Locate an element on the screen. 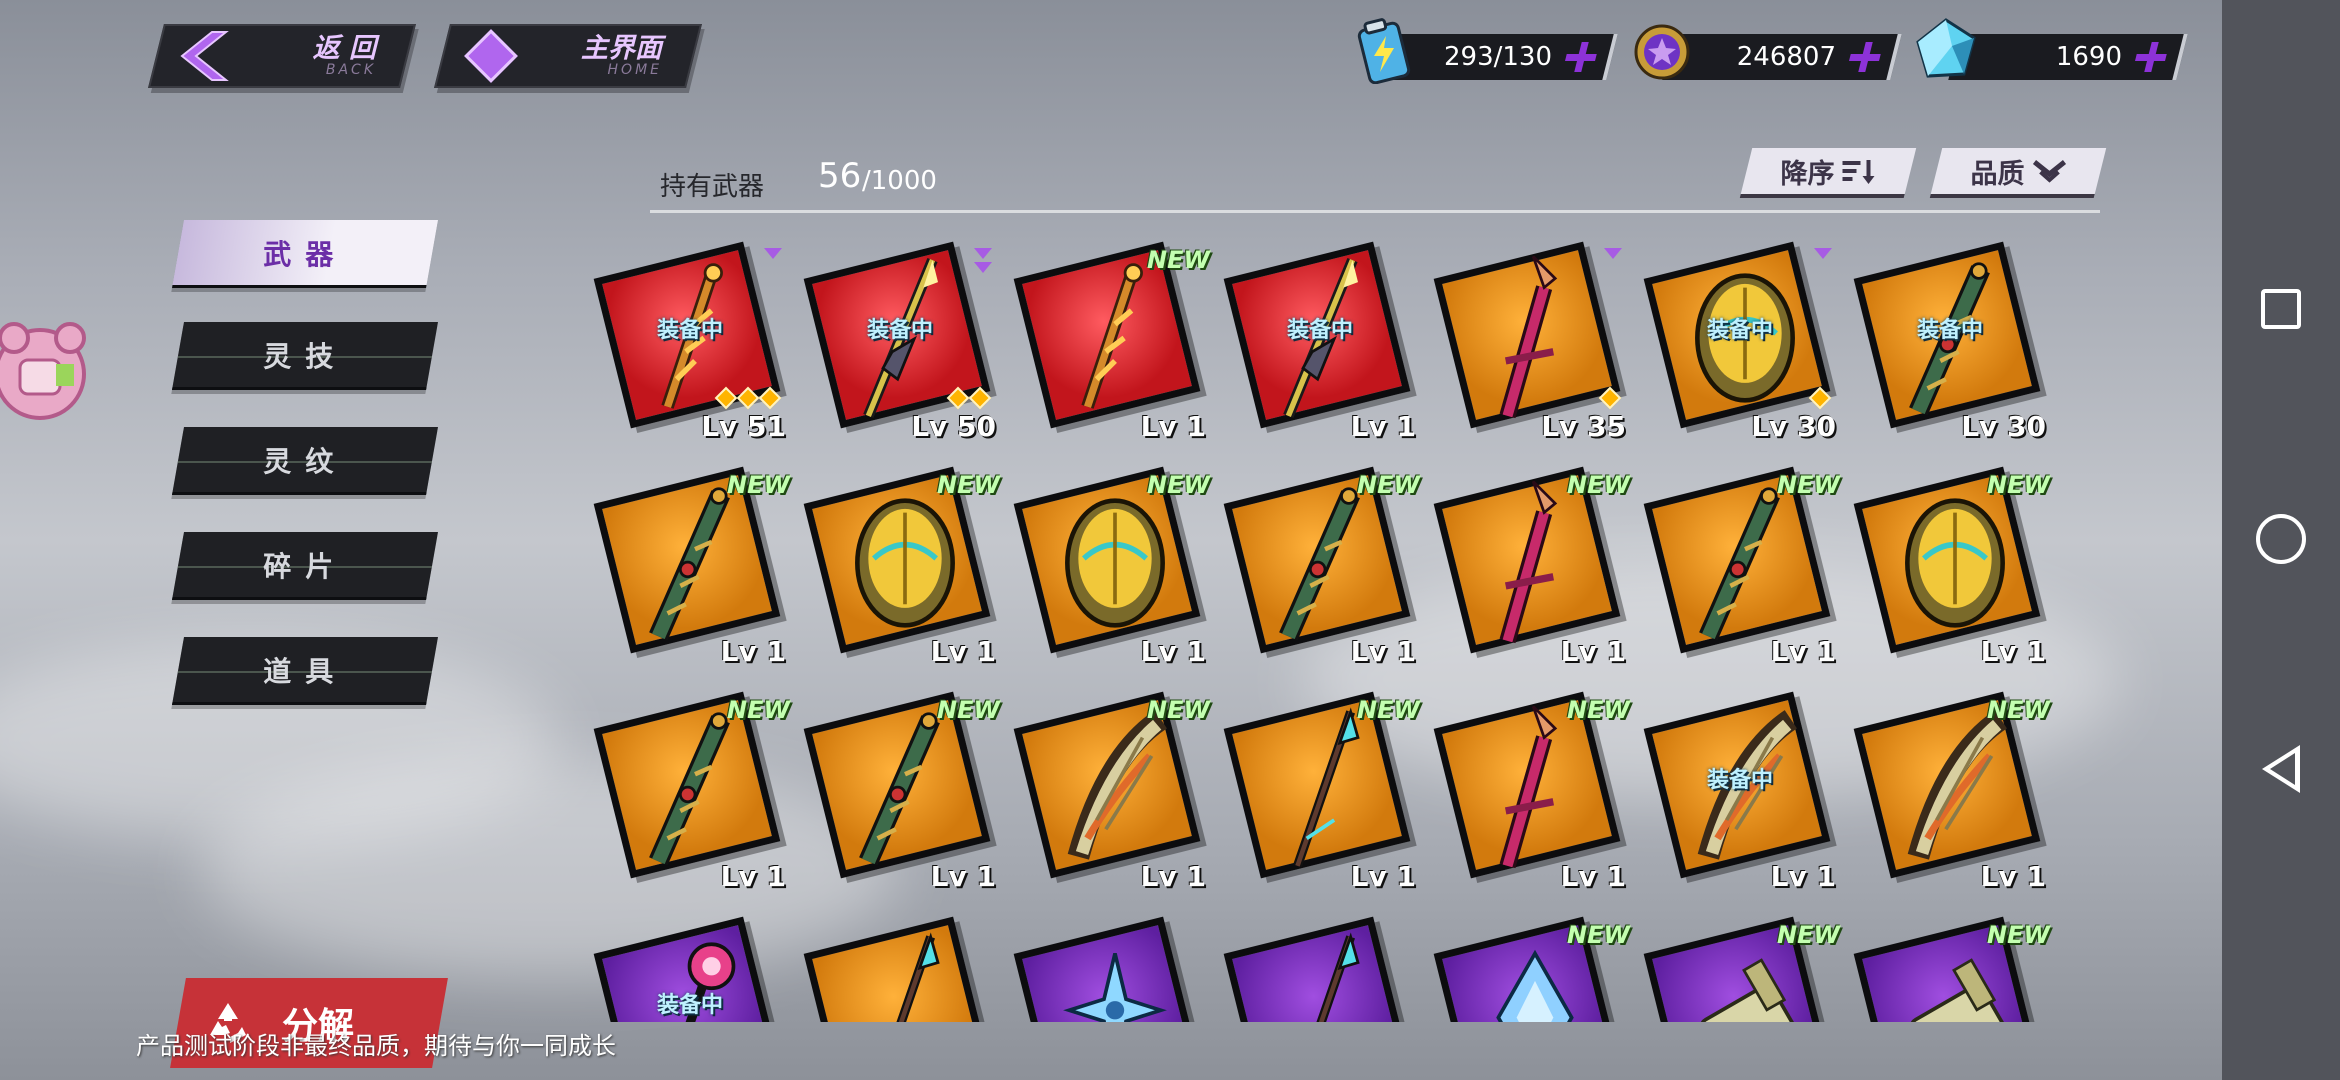 The height and width of the screenshot is (1080, 2340). owned-weapons-label: 持有武器 is located at coordinates (712, 187).